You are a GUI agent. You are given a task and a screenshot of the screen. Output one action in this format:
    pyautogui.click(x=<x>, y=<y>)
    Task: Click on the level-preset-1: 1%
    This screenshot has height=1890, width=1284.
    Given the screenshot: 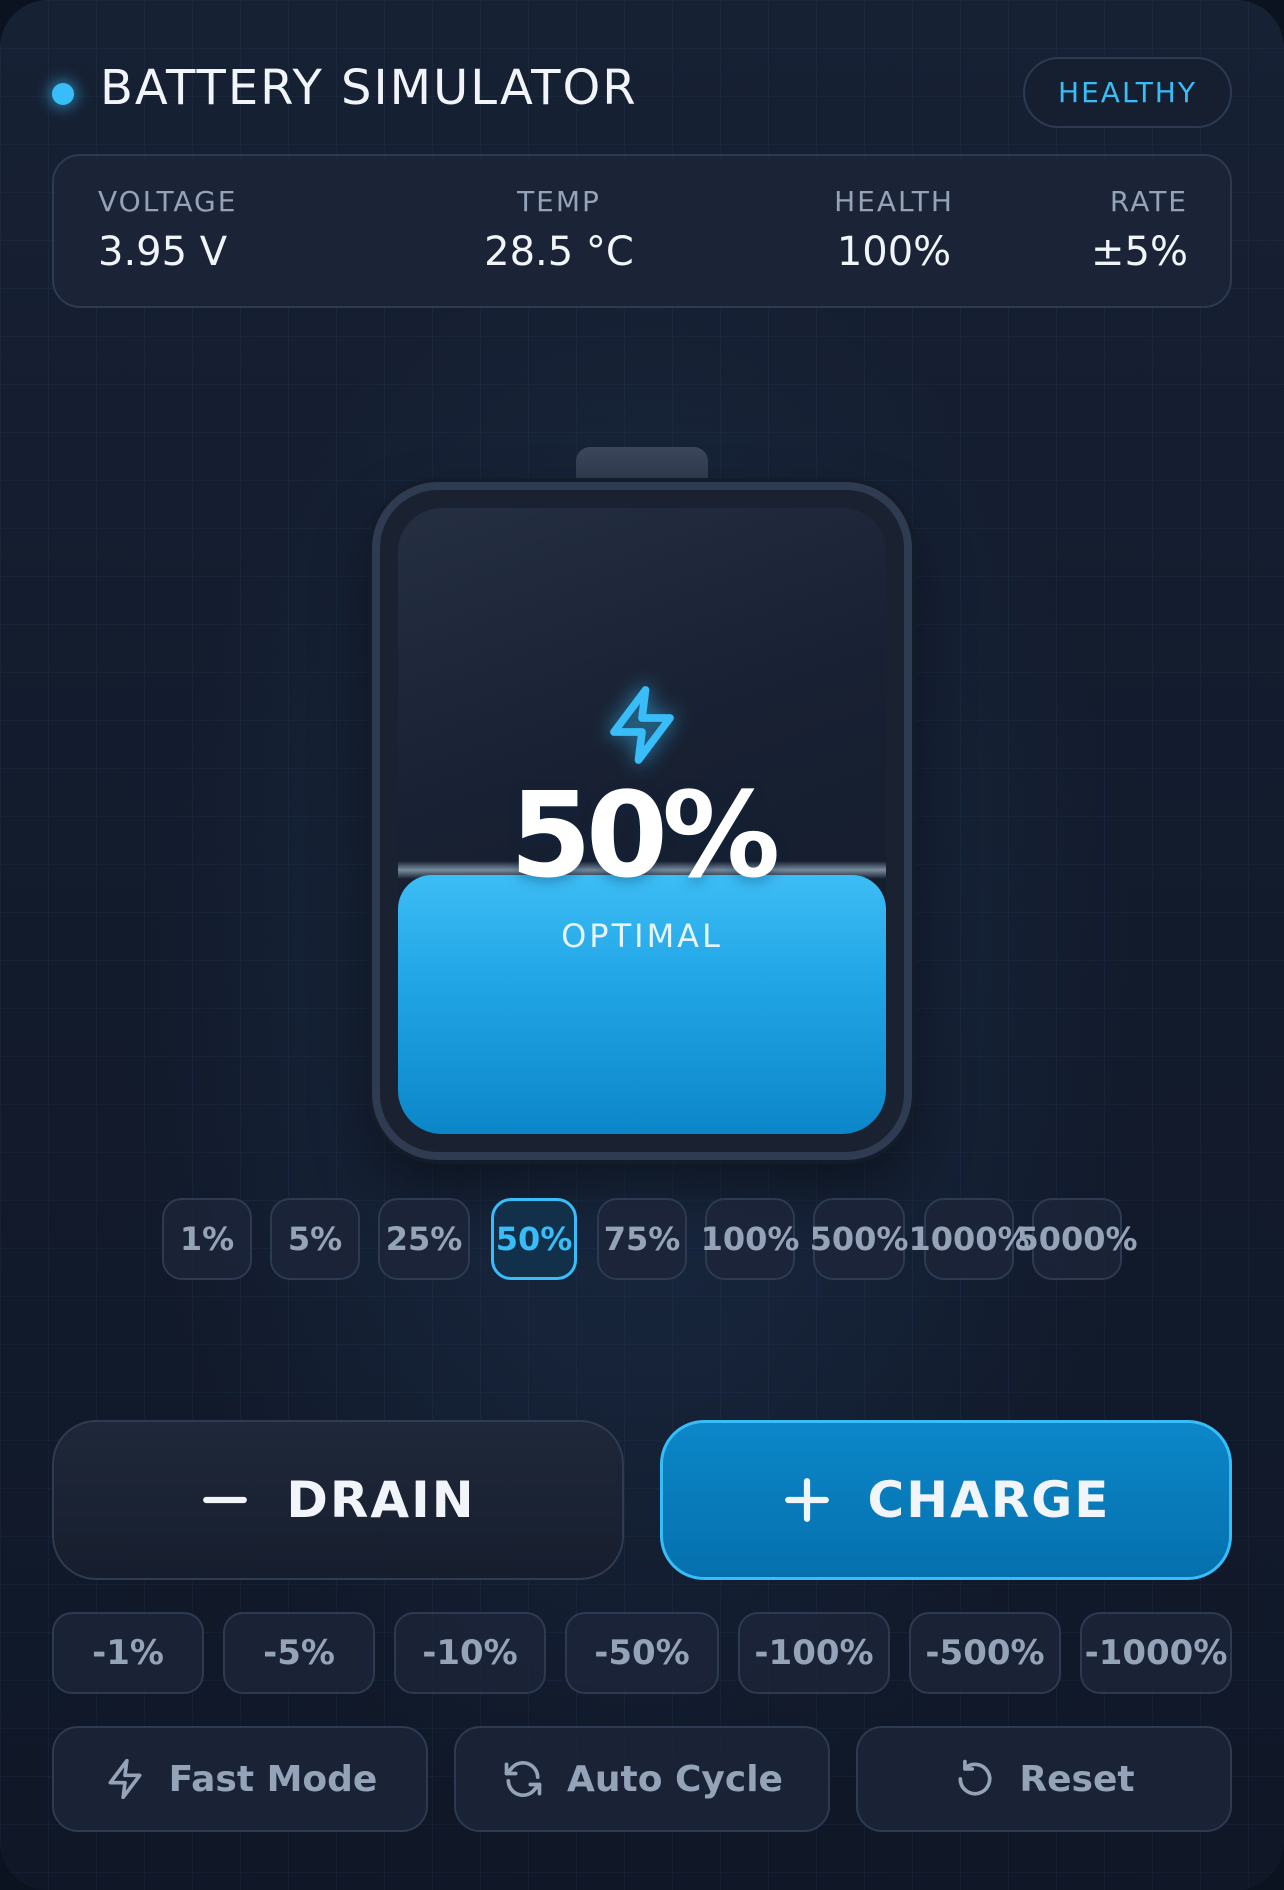 What is the action you would take?
    pyautogui.click(x=207, y=1239)
    